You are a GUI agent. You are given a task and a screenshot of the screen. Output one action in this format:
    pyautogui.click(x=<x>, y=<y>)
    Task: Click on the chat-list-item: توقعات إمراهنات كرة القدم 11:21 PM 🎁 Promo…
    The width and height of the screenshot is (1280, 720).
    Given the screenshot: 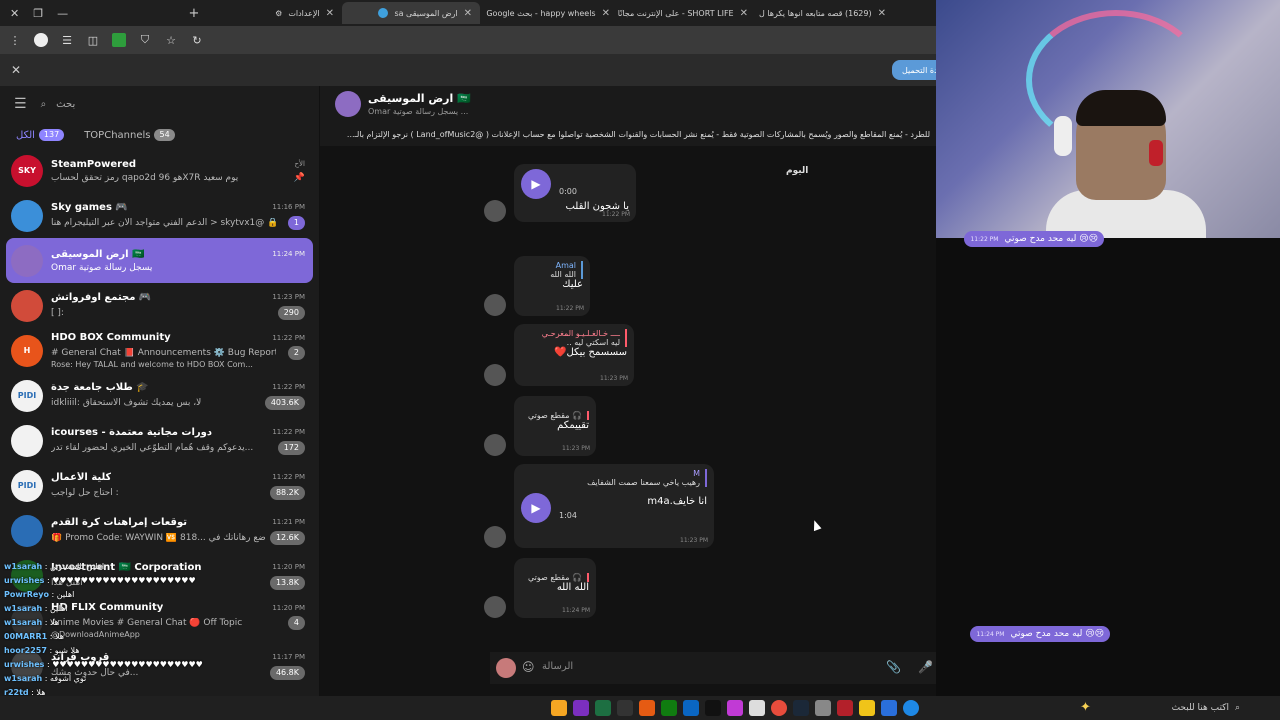 What is the action you would take?
    pyautogui.click(x=159, y=530)
    